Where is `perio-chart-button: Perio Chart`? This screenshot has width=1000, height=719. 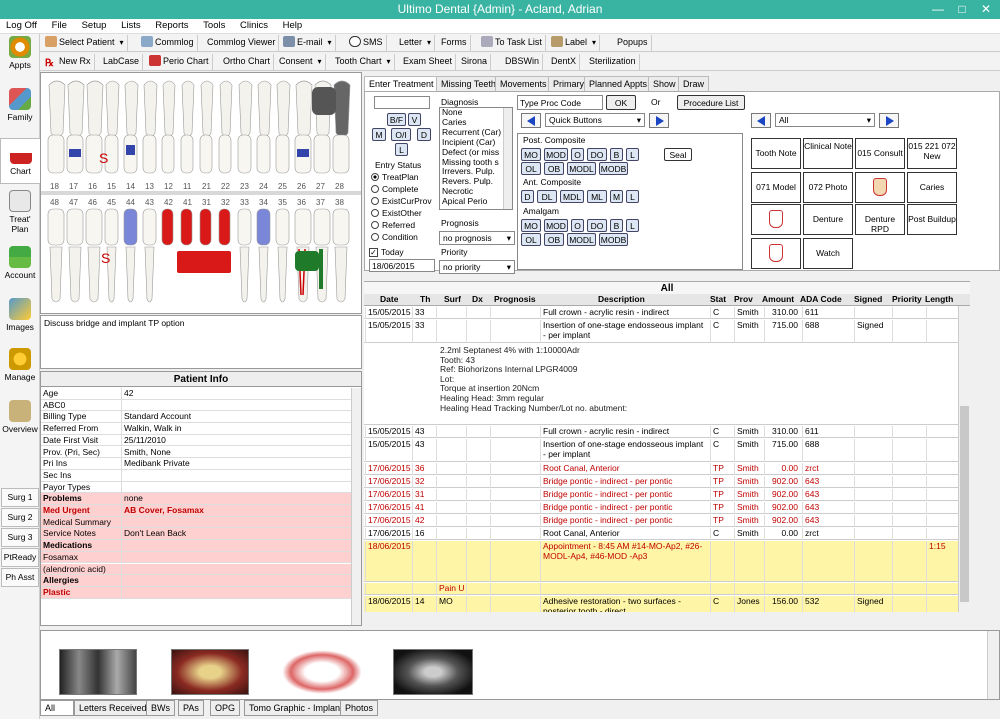 perio-chart-button: Perio Chart is located at coordinates (179, 62).